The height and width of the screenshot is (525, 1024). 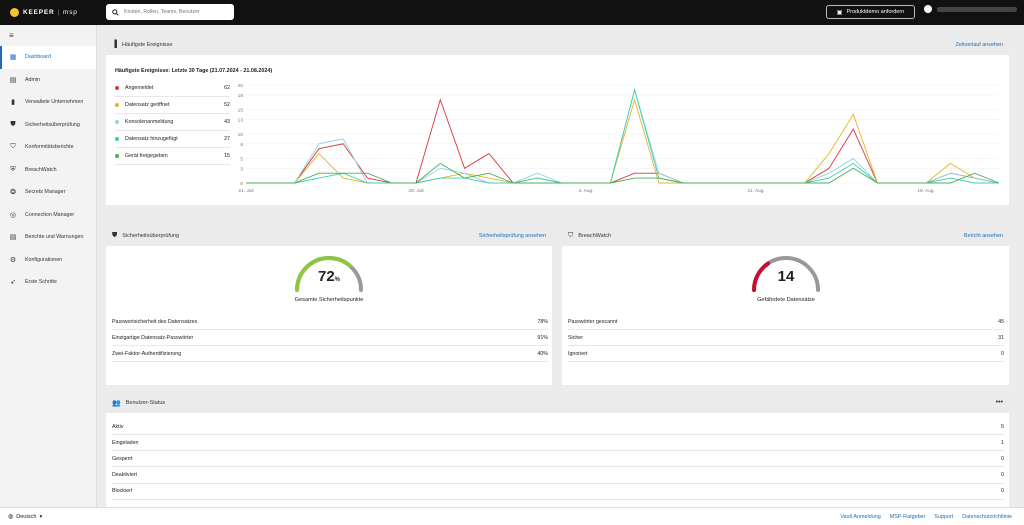 What do you see at coordinates (162, 12) in the screenshot?
I see `search-placeholder: Knoten, Rollen, Teams, Benutzer` at bounding box center [162, 12].